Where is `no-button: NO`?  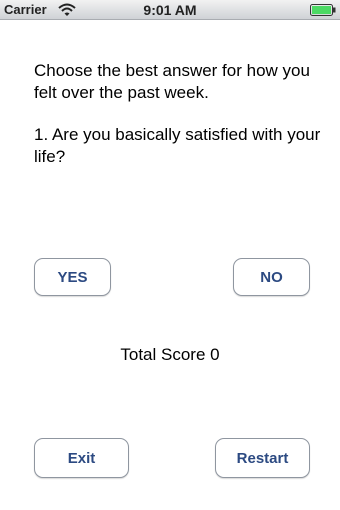 no-button: NO is located at coordinates (271, 277).